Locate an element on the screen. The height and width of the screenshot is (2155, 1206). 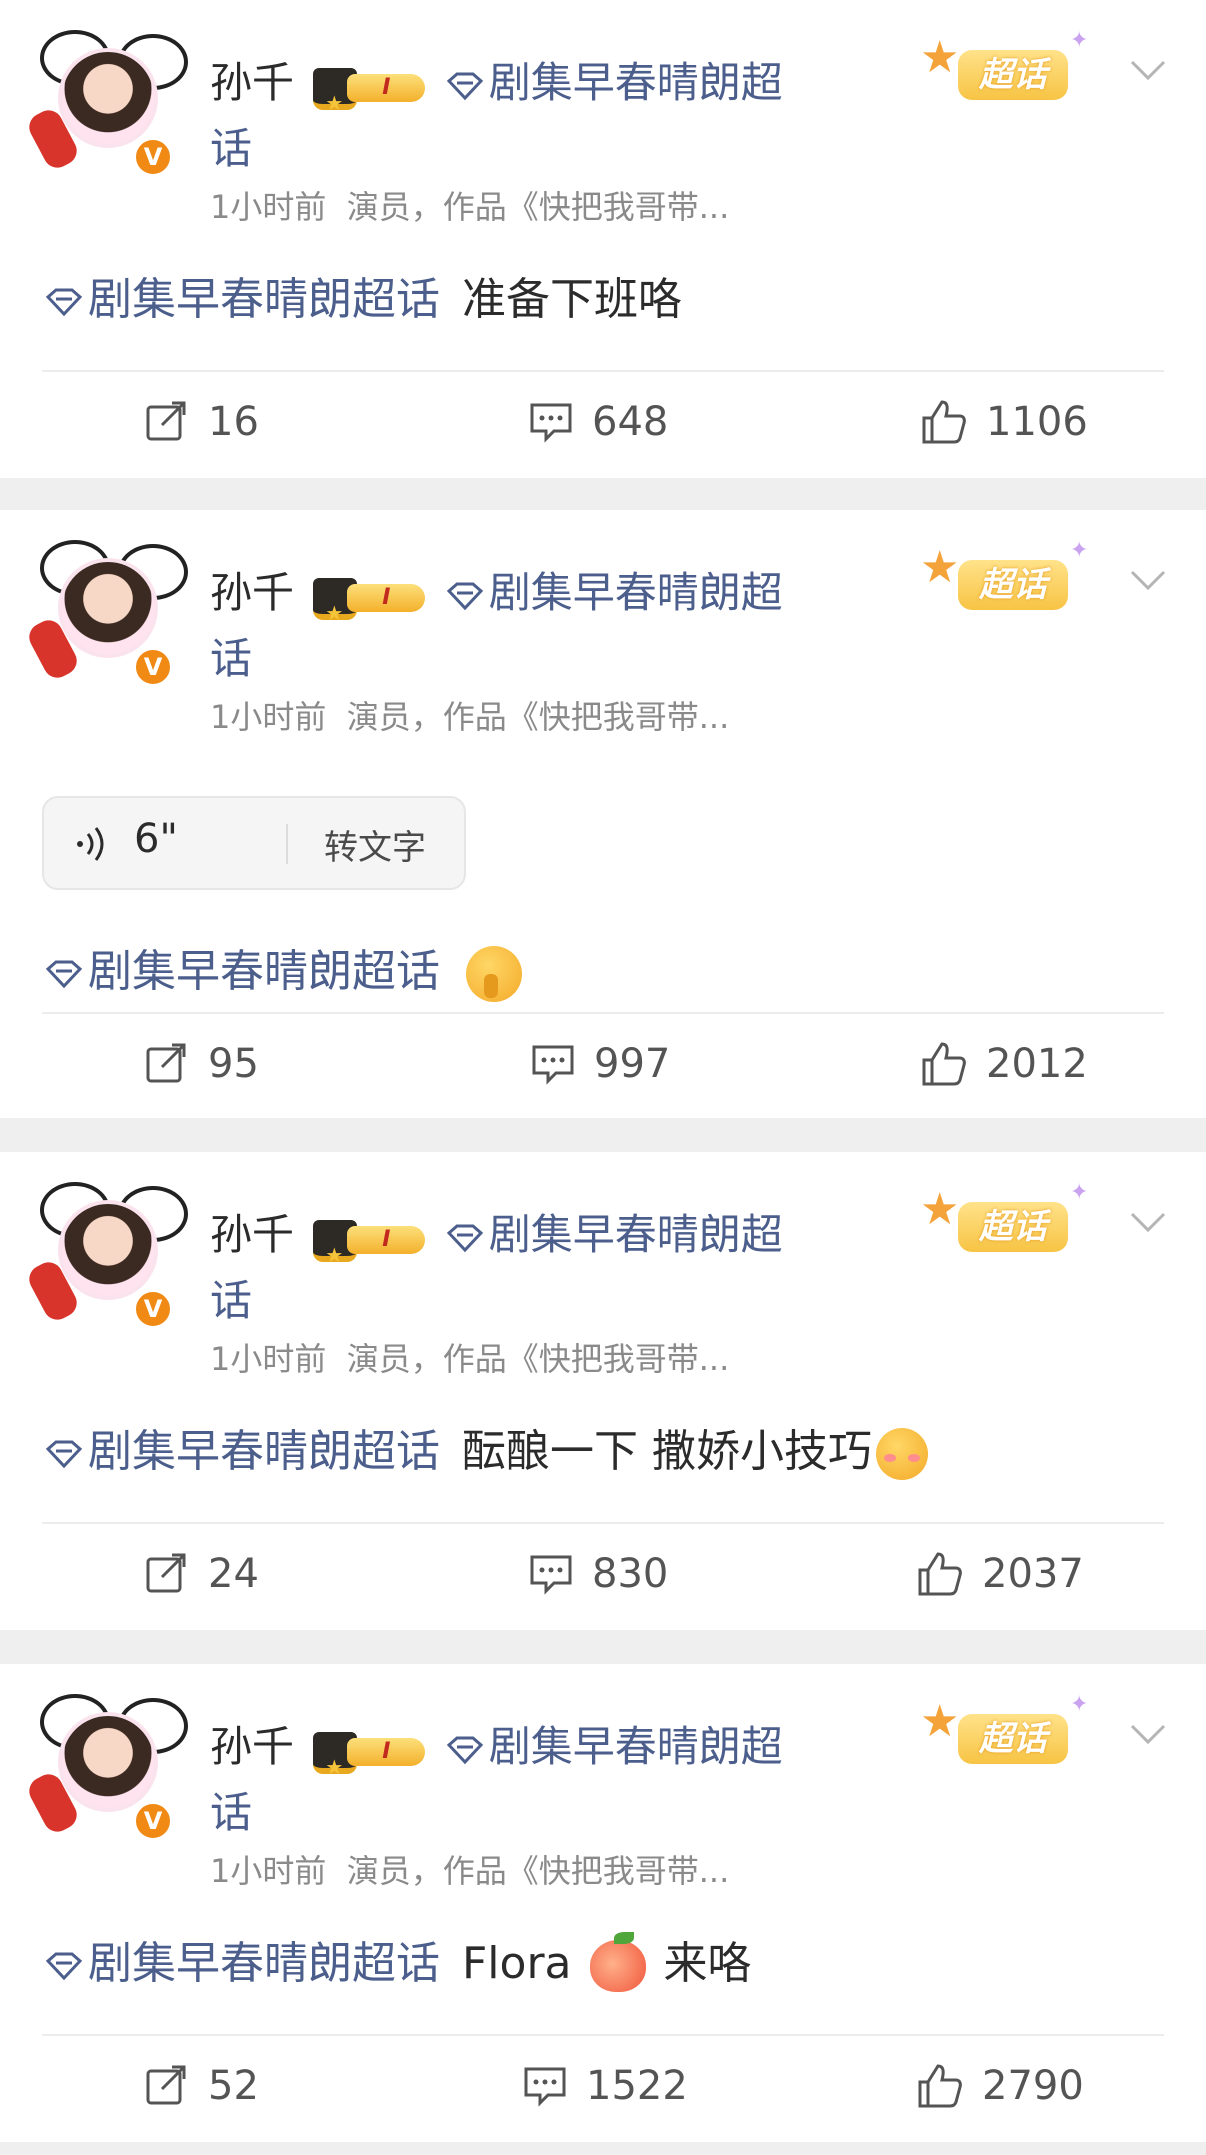
post-text: 准备下班咯 is located at coordinates (572, 299).